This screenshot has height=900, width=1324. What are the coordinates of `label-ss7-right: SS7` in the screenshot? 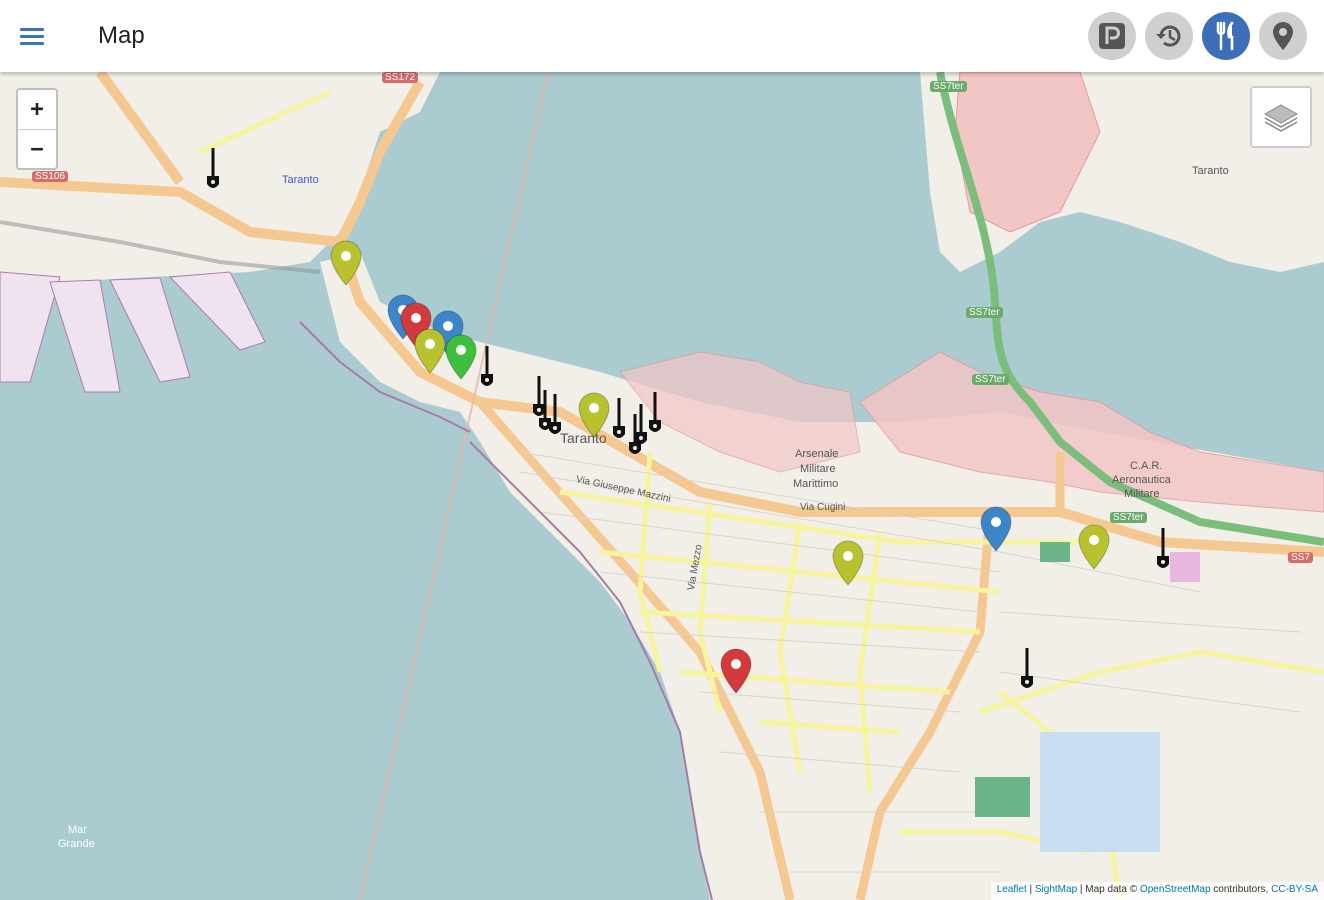 It's located at (1300, 557).